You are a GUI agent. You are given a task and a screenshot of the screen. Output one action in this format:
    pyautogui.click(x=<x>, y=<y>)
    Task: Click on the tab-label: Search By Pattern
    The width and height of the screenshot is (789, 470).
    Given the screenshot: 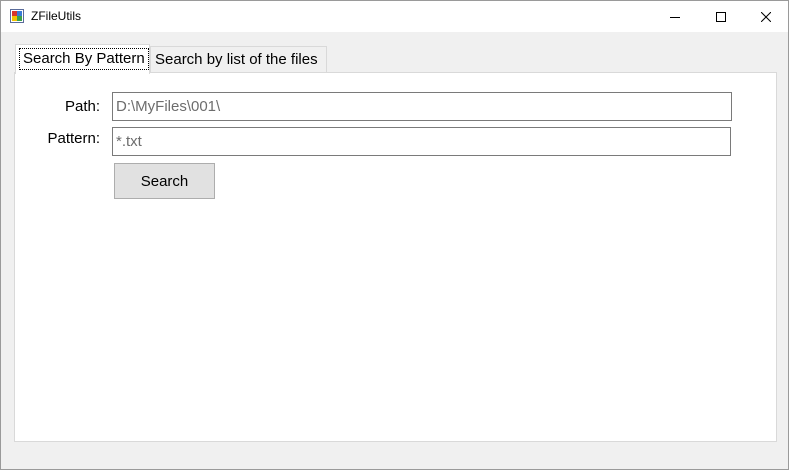 What is the action you would take?
    pyautogui.click(x=84, y=59)
    